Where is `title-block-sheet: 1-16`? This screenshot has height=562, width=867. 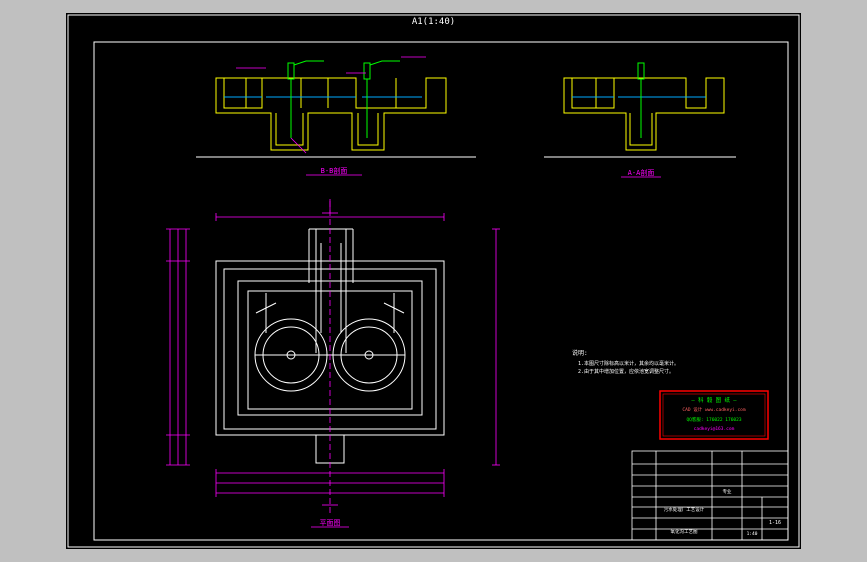
title-block-sheet: 1-16 is located at coordinates (775, 523).